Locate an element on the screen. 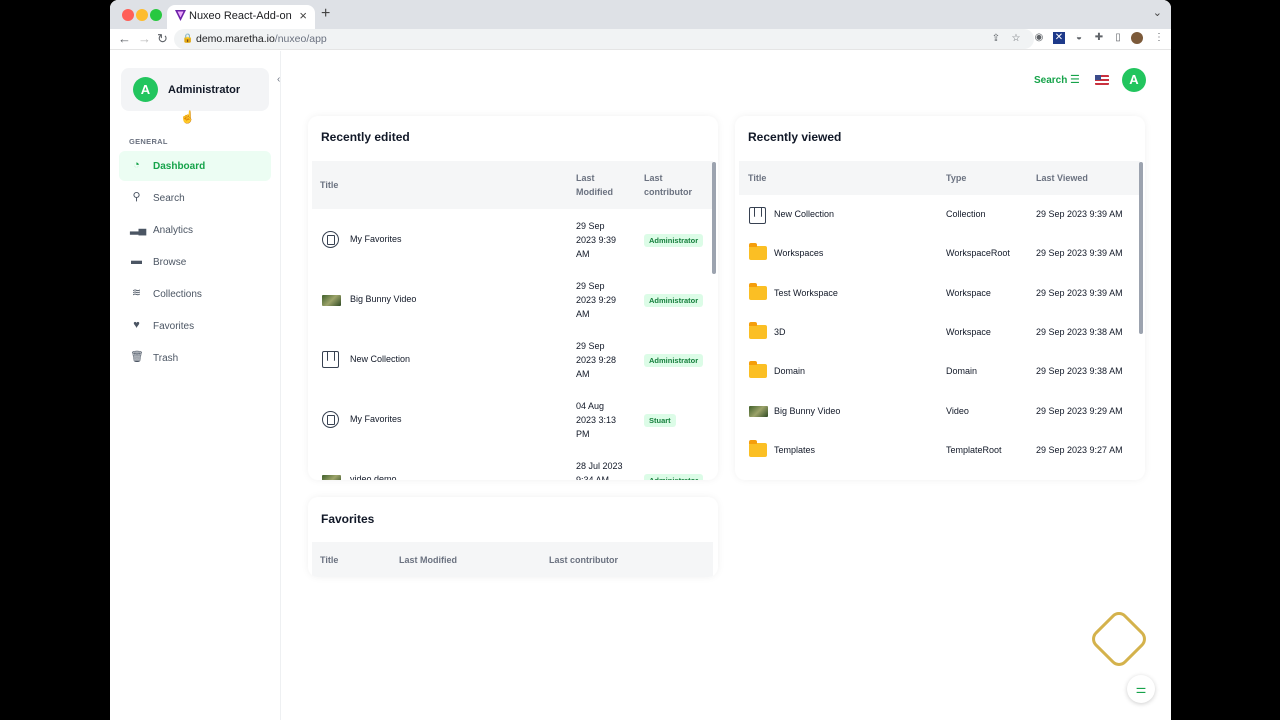 The image size is (1280, 720). user-name: Administrator is located at coordinates (204, 90).